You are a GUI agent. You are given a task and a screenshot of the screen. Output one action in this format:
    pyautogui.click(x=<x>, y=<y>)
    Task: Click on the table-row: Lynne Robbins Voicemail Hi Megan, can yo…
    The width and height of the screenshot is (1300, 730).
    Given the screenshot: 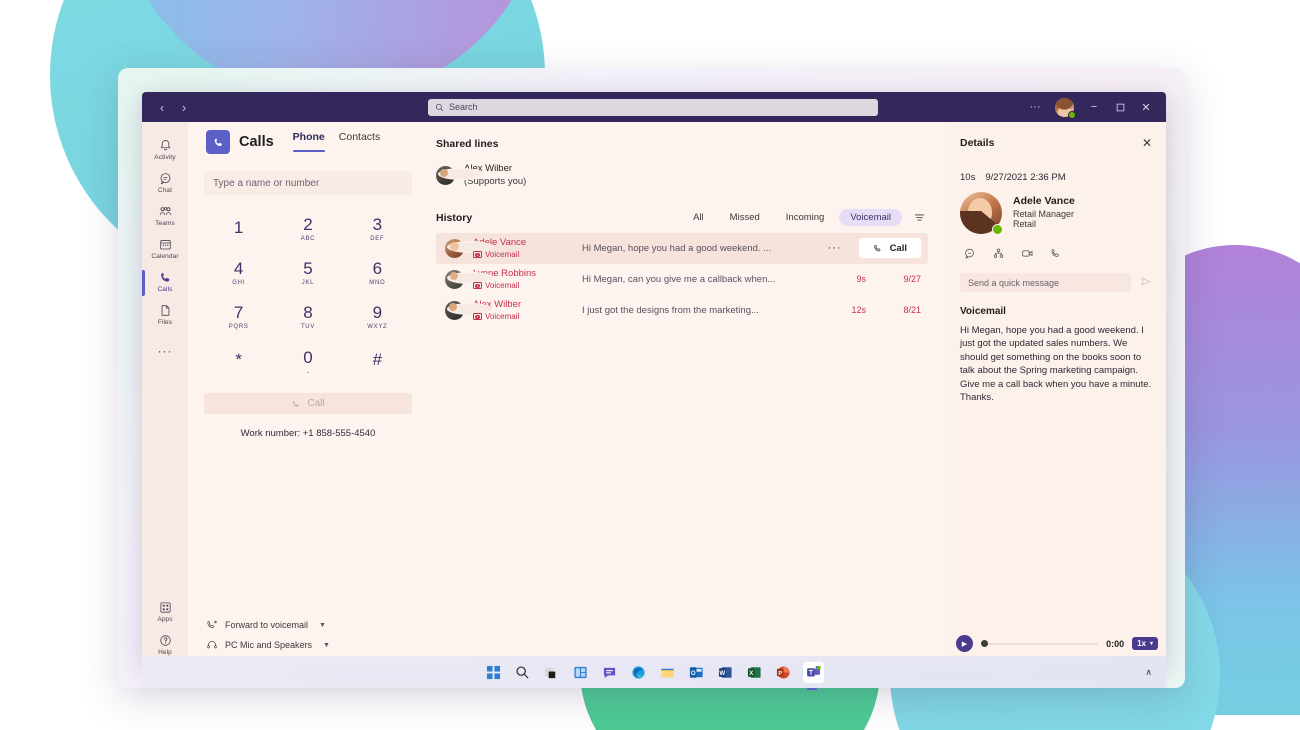 What is the action you would take?
    pyautogui.click(x=682, y=279)
    